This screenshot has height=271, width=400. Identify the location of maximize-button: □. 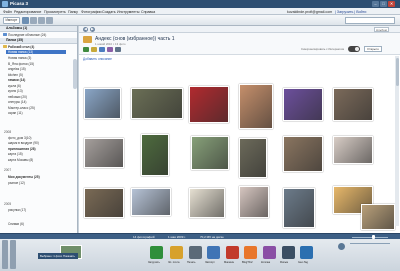
(383, 4).